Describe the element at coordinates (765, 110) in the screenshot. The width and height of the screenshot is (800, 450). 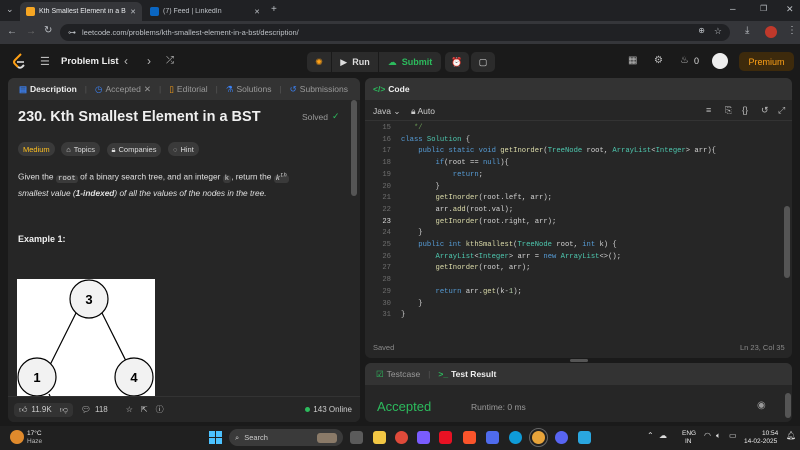
I see `reset-icon: ↺` at that location.